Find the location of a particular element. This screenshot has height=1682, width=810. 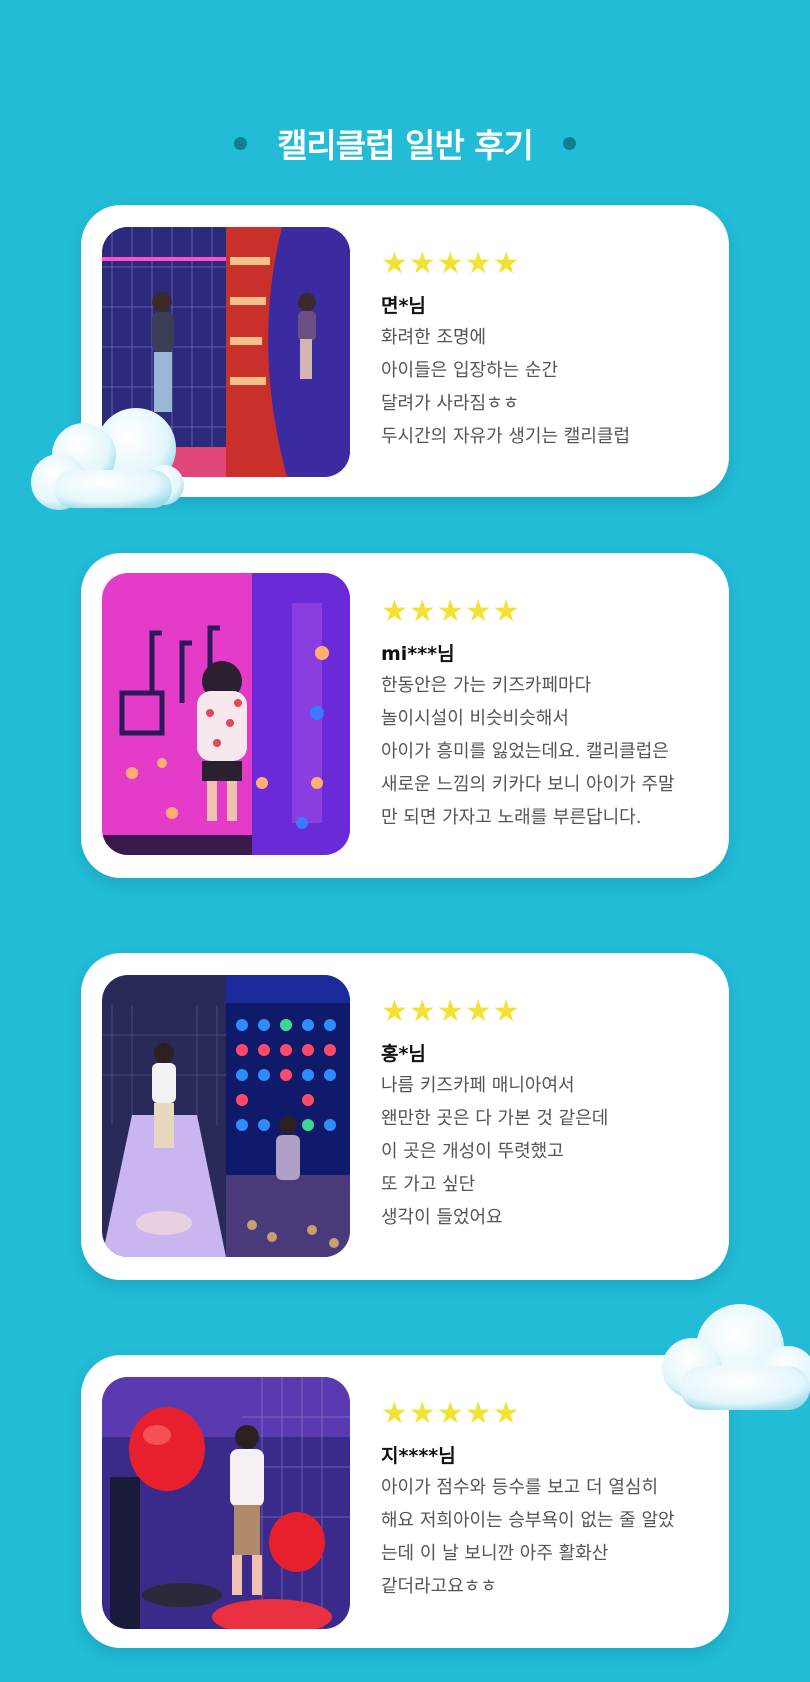

reviewer-name: 면*님 is located at coordinates (403, 306).